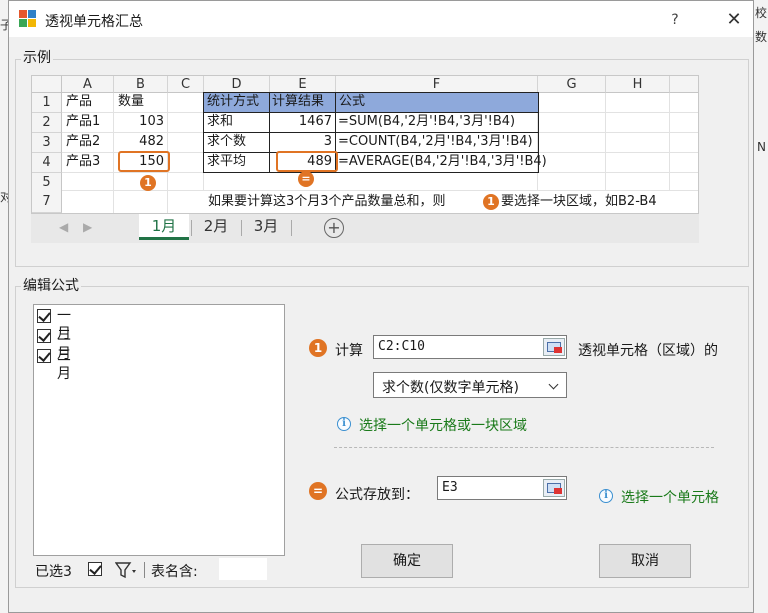  I want to click on step1-badge: 1, so click(148, 183).